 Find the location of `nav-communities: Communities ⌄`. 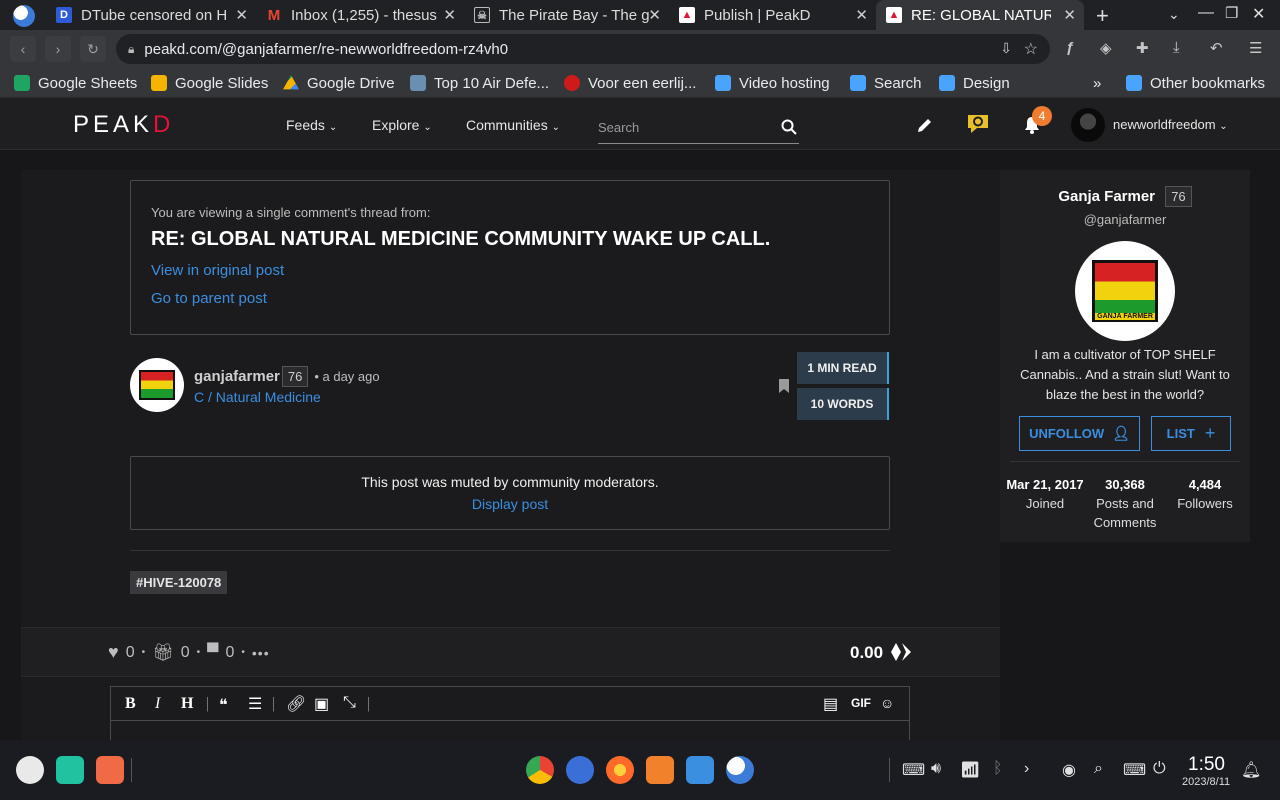

nav-communities: Communities ⌄ is located at coordinates (513, 125).